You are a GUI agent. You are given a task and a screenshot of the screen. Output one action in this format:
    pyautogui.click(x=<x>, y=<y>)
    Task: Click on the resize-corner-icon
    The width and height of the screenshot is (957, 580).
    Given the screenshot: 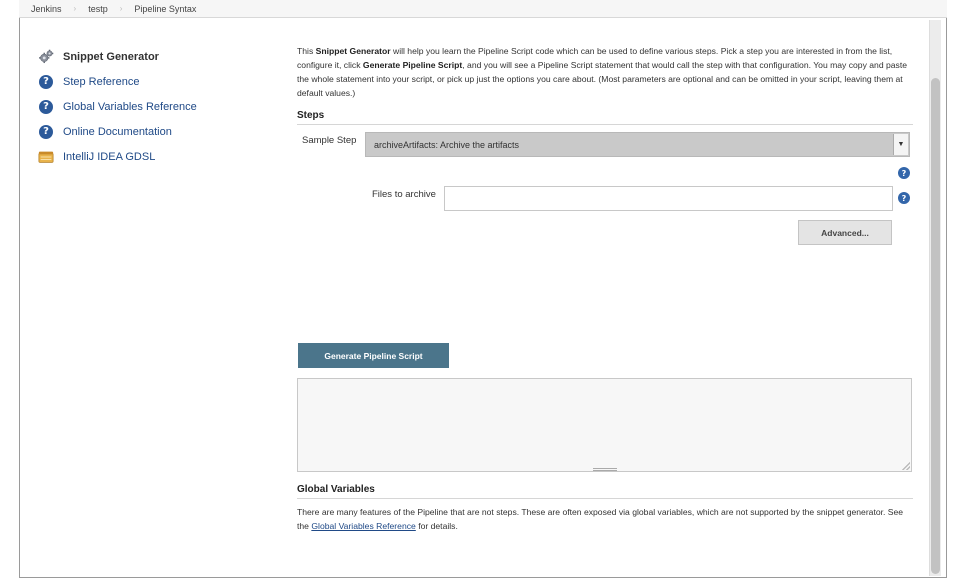 What is the action you would take?
    pyautogui.click(x=906, y=466)
    